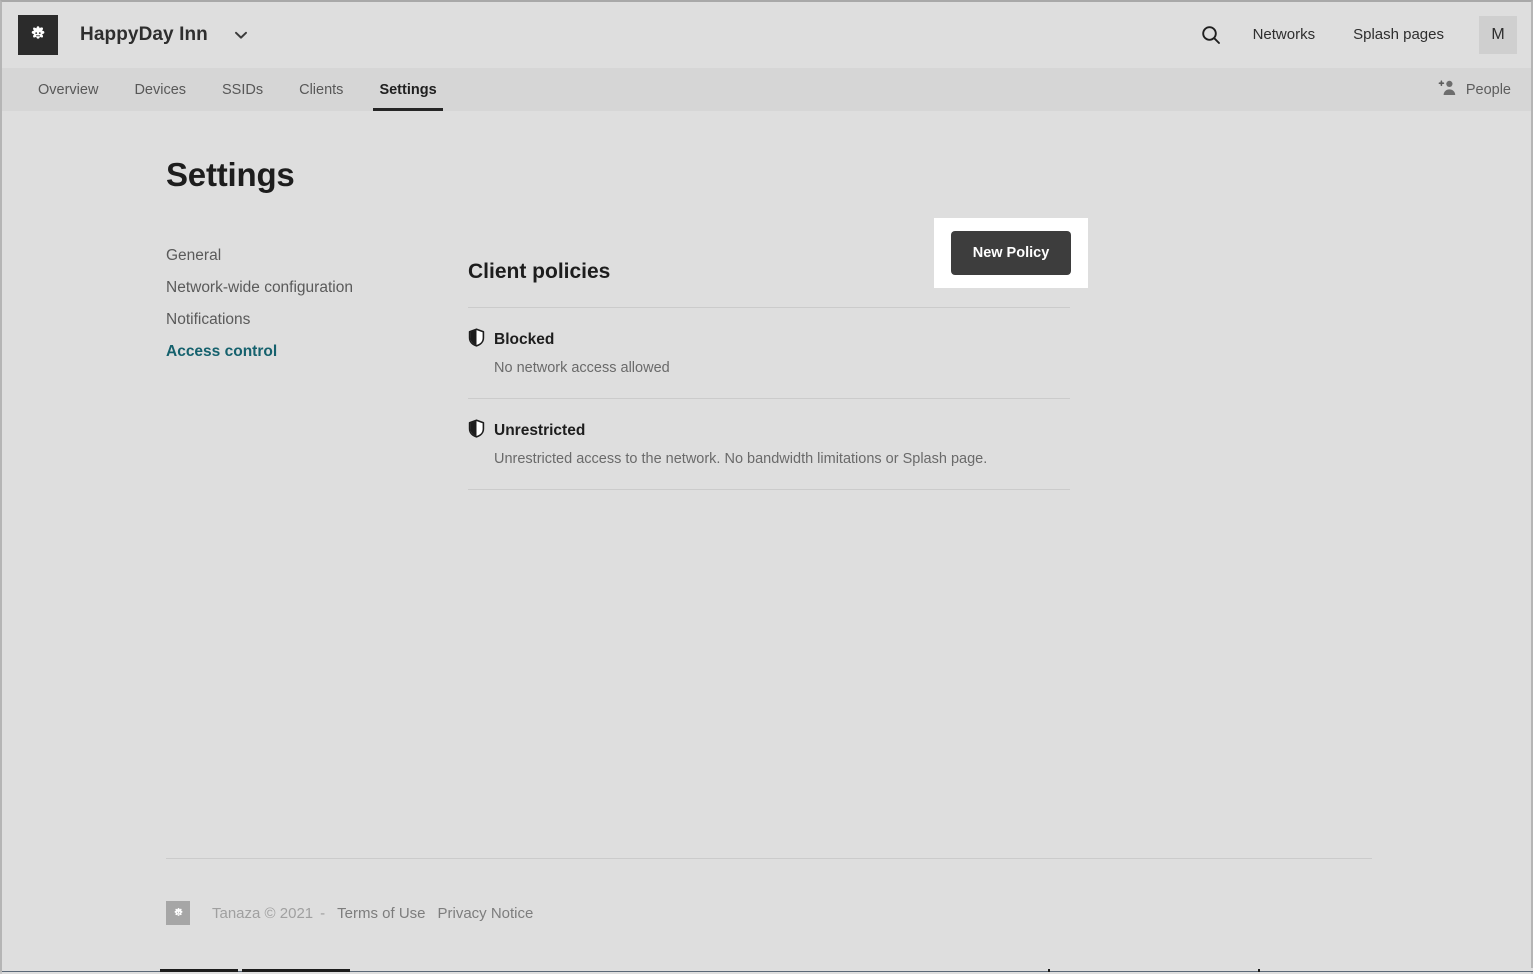 The image size is (1533, 974). I want to click on footer-dash: -, so click(323, 913).